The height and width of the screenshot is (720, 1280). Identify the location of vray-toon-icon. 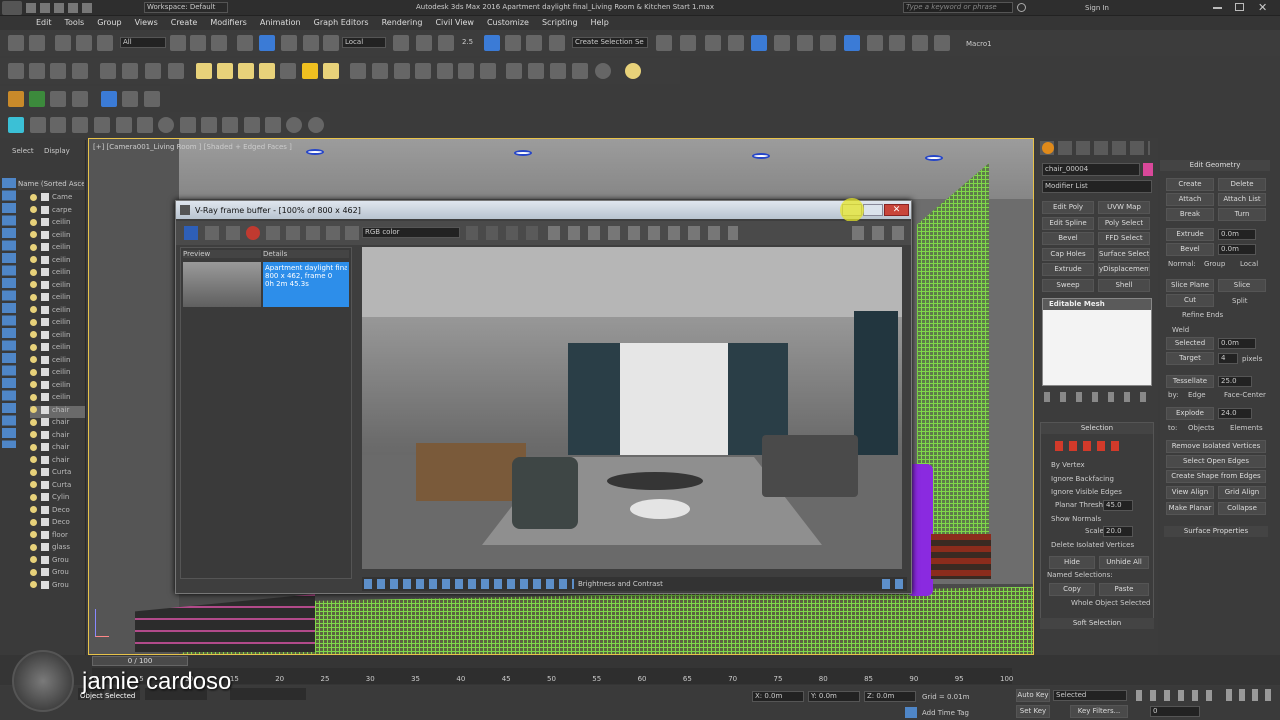
(423, 71).